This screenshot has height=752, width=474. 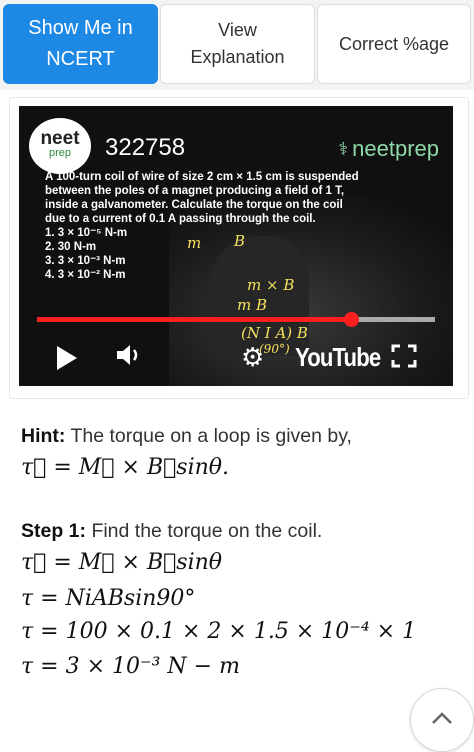 I want to click on step-1-heading: Step 1: Find the torque on the coil., so click(x=171, y=531).